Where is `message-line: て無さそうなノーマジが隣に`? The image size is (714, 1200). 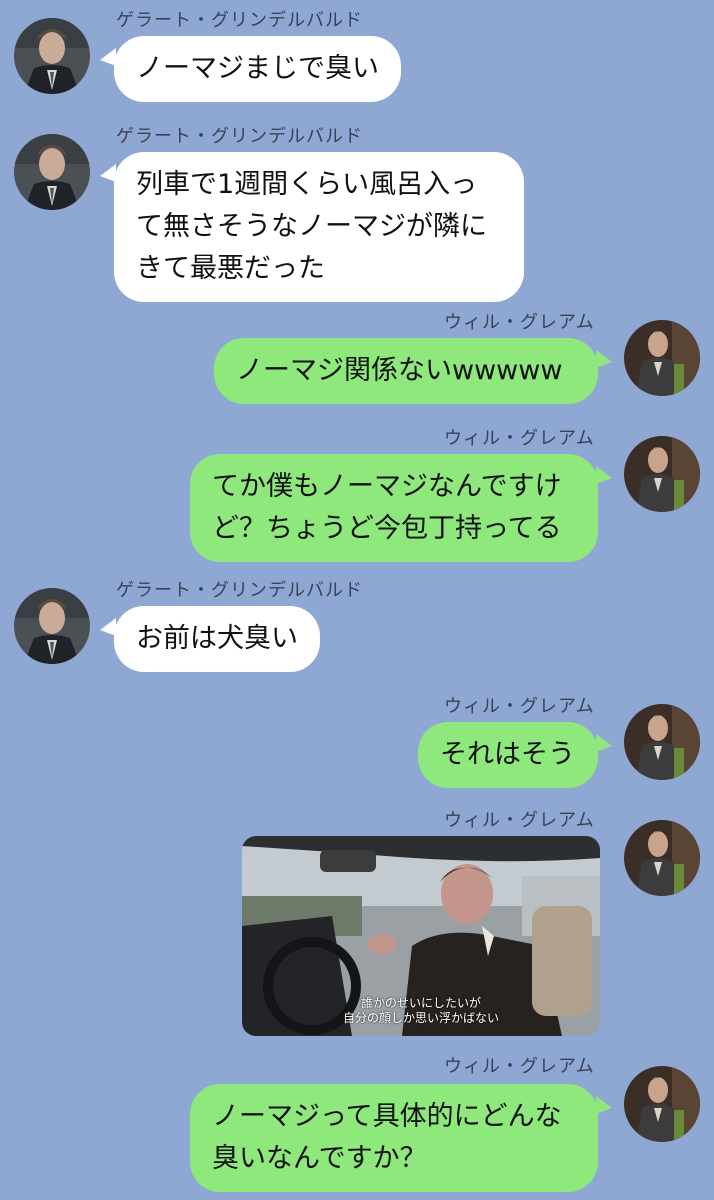 message-line: て無さそうなノーマジが隣に is located at coordinates (311, 226).